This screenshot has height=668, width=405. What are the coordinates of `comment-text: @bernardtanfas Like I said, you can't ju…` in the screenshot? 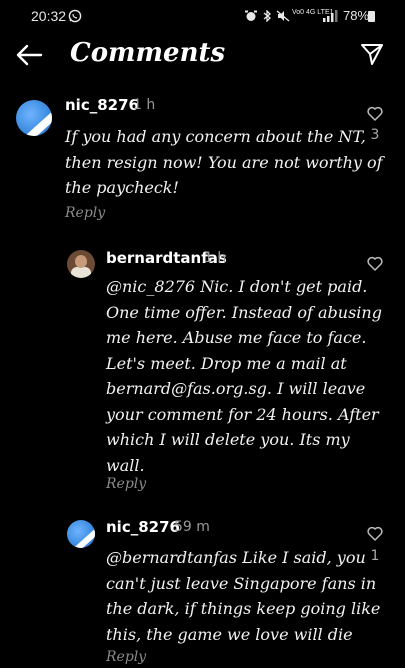 It's located at (243, 596).